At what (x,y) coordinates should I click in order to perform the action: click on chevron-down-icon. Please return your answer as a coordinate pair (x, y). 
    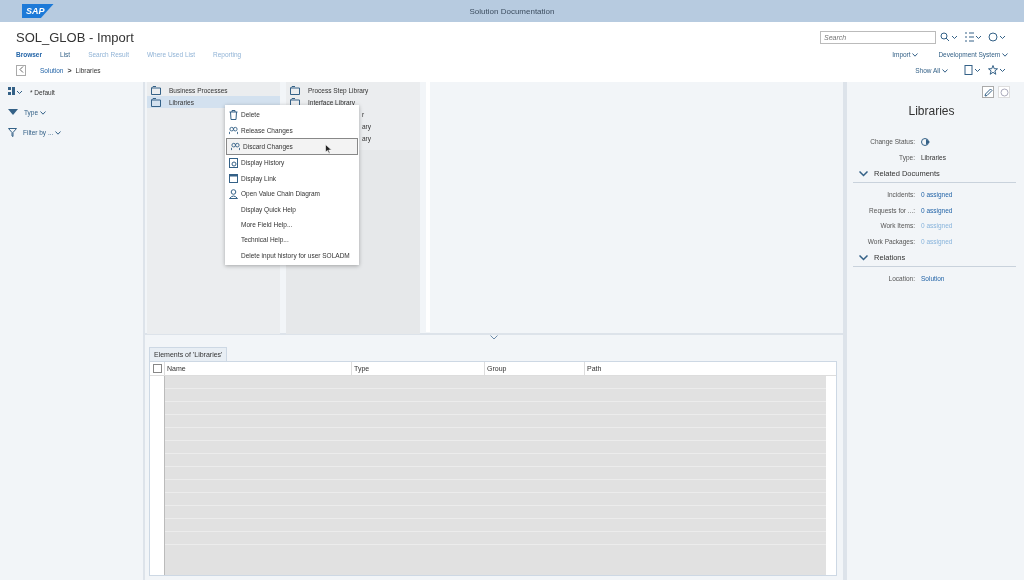
    Looking at the image, I should click on (494, 337).